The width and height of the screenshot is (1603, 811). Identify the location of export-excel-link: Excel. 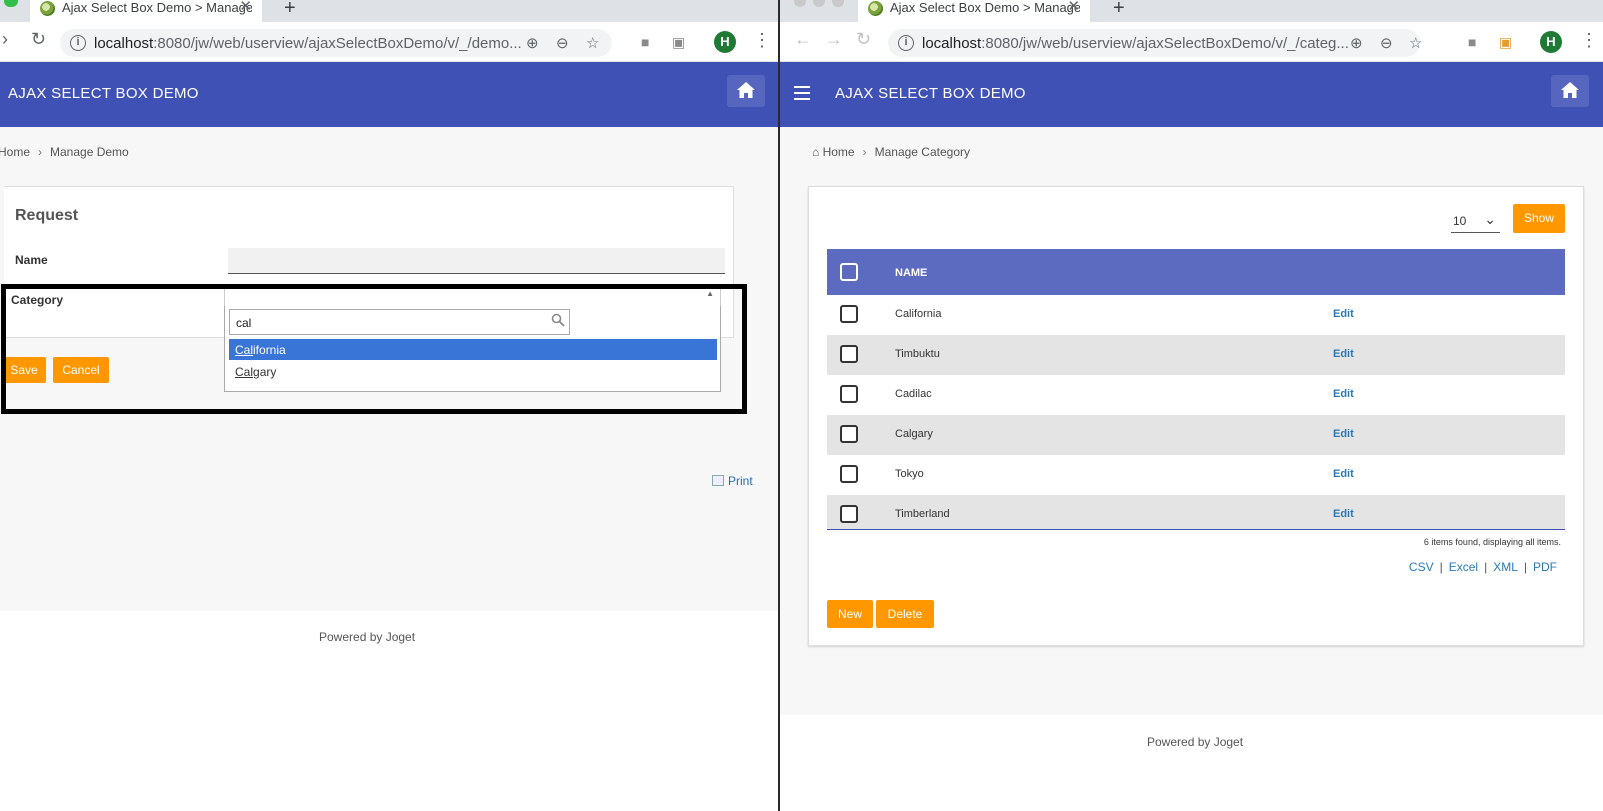
(1463, 567).